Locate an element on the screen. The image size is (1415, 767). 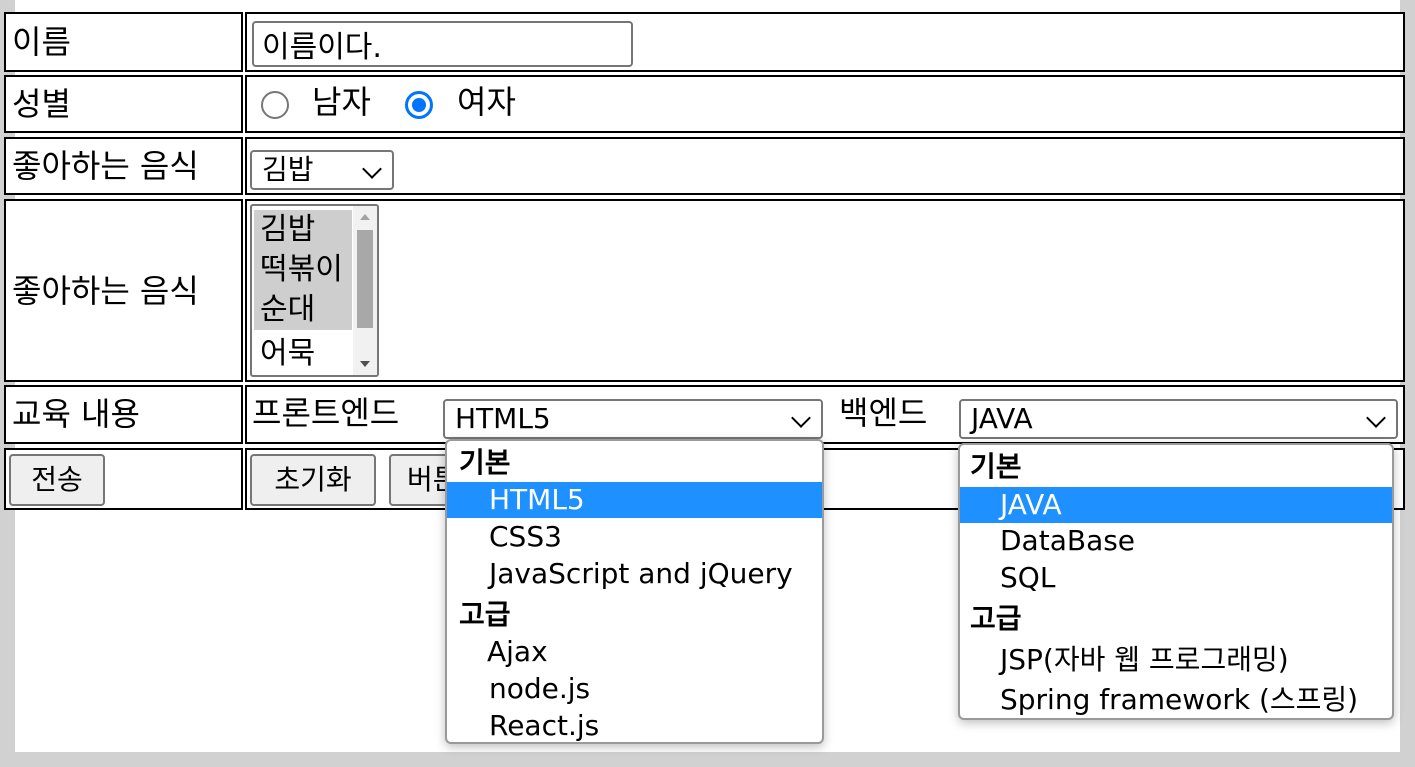
food-select-value: 김밥 is located at coordinates (288, 169).